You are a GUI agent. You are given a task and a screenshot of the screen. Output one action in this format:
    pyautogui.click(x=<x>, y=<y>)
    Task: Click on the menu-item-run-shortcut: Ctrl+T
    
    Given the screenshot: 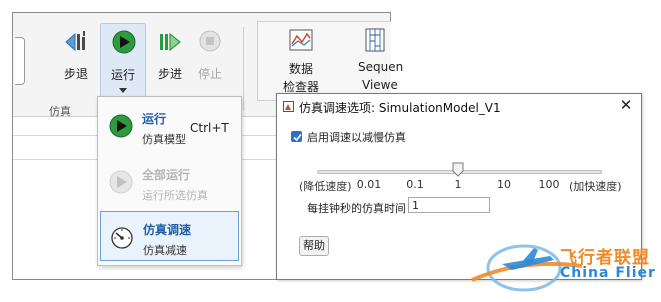 What is the action you would take?
    pyautogui.click(x=209, y=128)
    